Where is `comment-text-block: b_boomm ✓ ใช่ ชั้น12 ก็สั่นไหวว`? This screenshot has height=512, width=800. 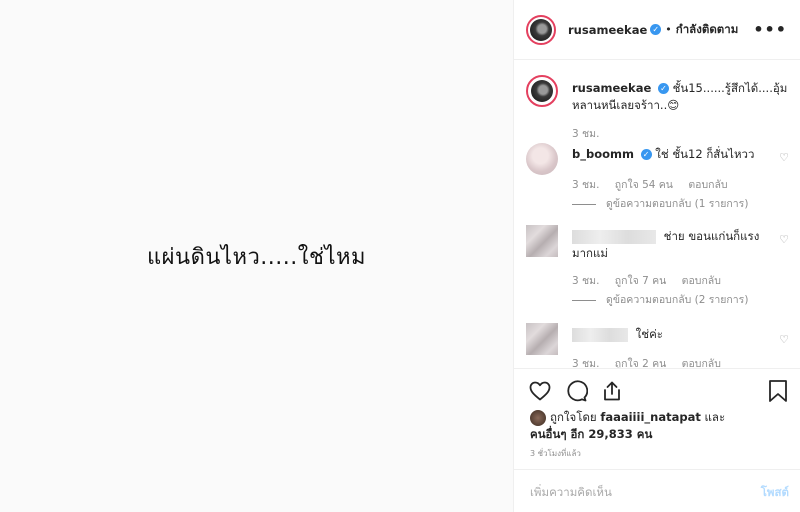
comment-text-block: b_boomm ✓ ใช่ ชั้น12 ก็สั่นไหวว is located at coordinates (670, 154).